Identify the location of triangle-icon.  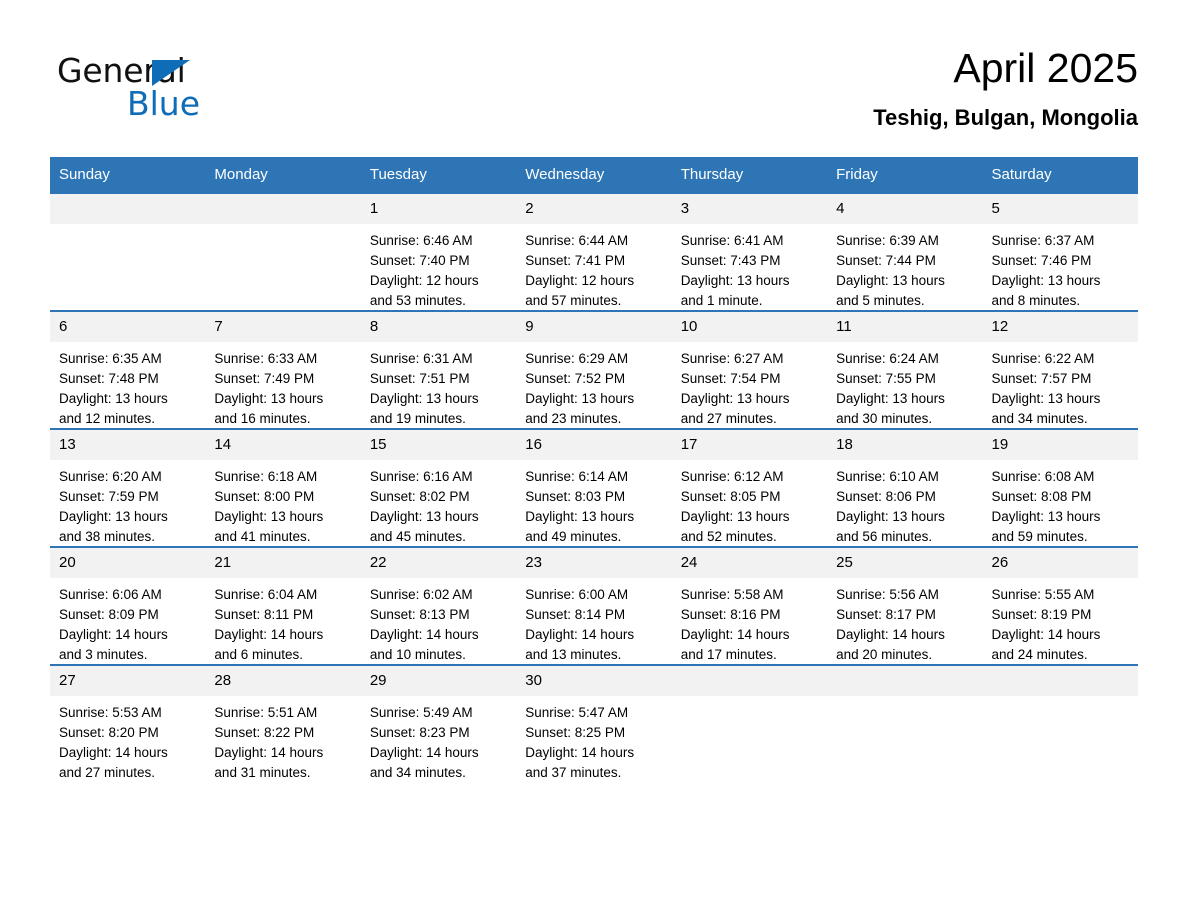
(171, 73).